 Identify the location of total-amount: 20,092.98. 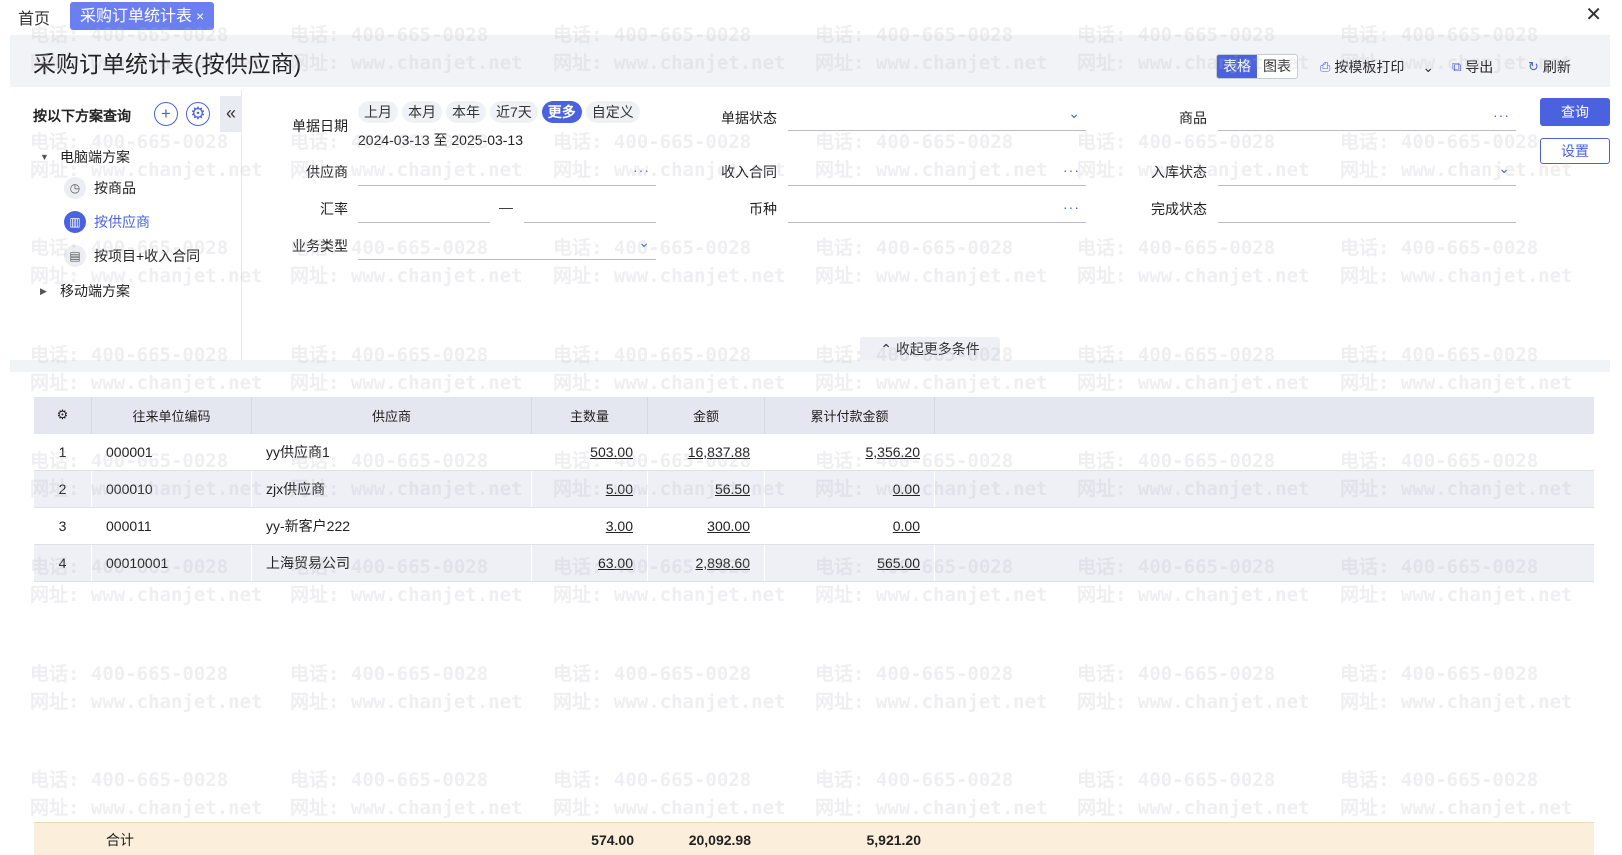
(719, 839).